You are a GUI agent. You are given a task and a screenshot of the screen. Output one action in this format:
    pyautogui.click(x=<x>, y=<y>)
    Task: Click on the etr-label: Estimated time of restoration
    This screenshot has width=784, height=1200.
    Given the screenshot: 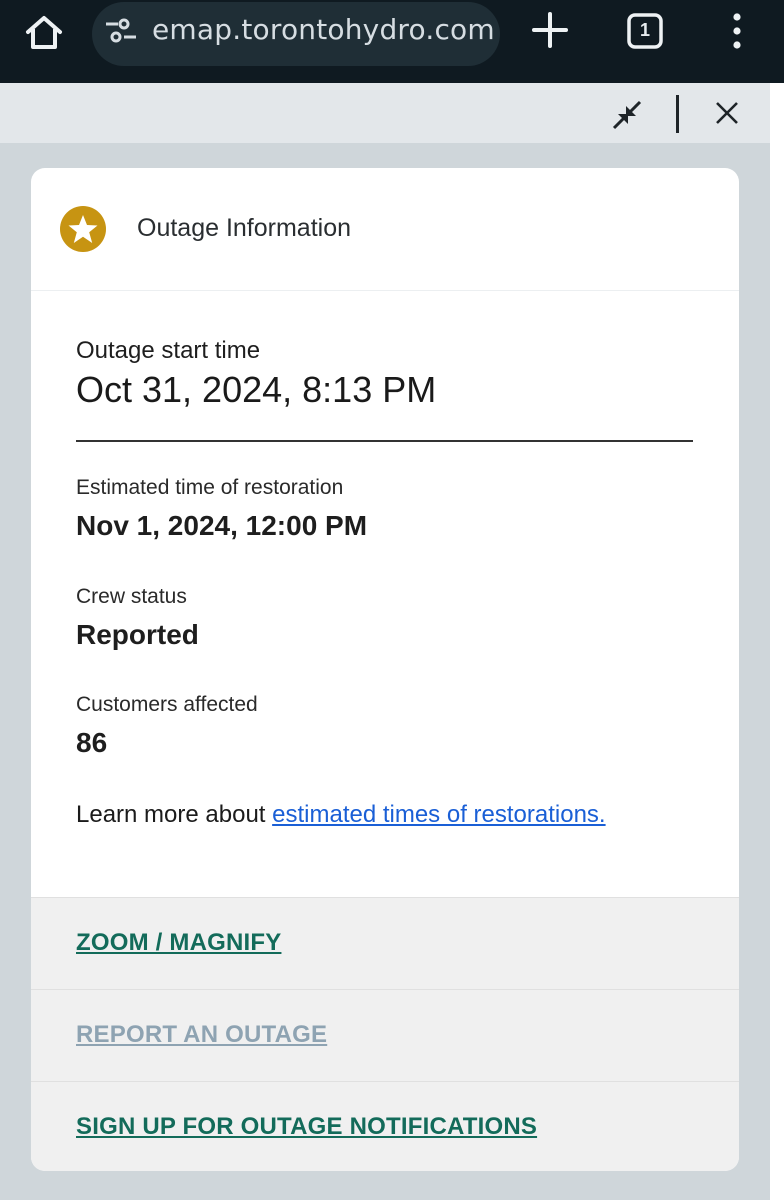 What is the action you would take?
    pyautogui.click(x=210, y=487)
    